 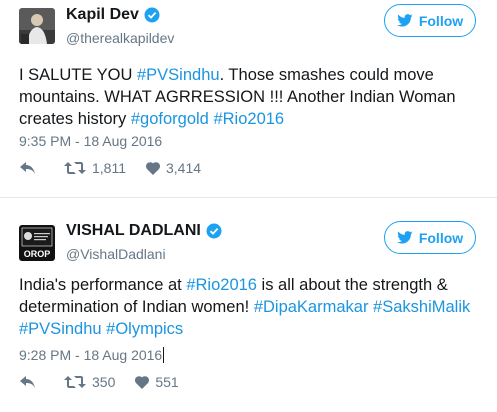 What do you see at coordinates (89, 382) in the screenshot?
I see `retweet-button: 350` at bounding box center [89, 382].